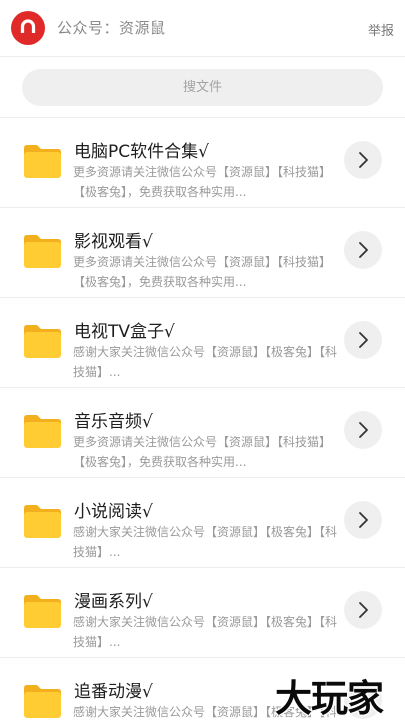 This screenshot has width=405, height=721. I want to click on item-title: 电视TV盒子√, so click(124, 332).